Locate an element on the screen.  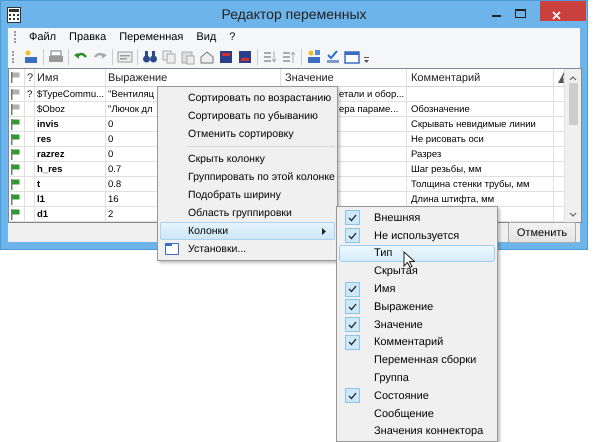
column-header: Комментарий is located at coordinates (445, 78).